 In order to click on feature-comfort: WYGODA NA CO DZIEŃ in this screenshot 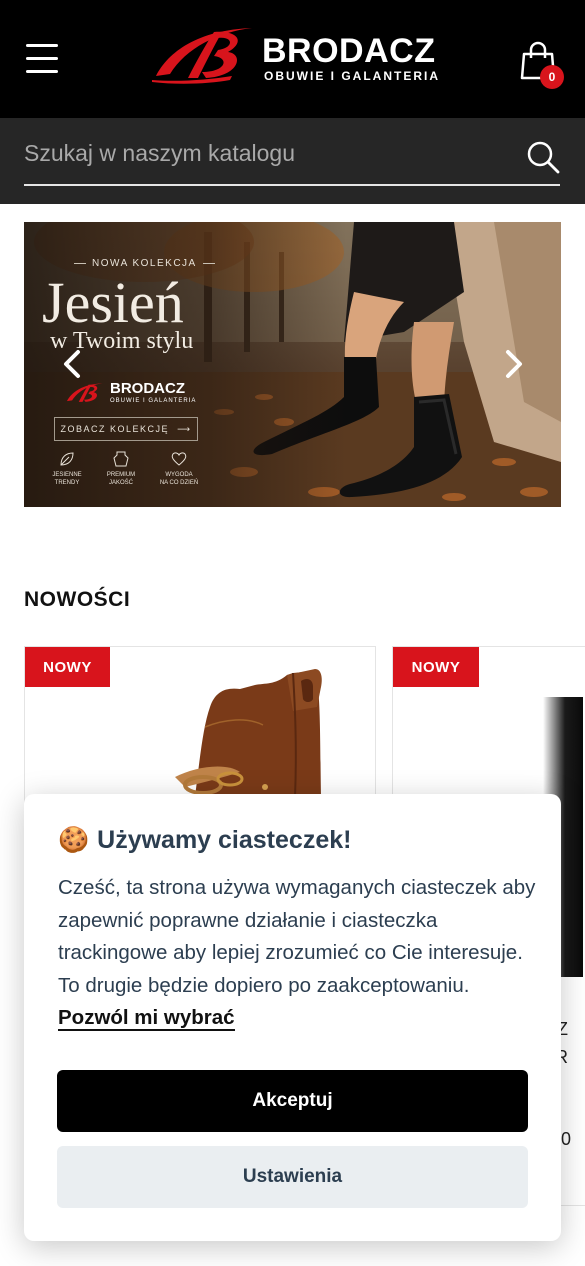, I will do `click(179, 469)`.